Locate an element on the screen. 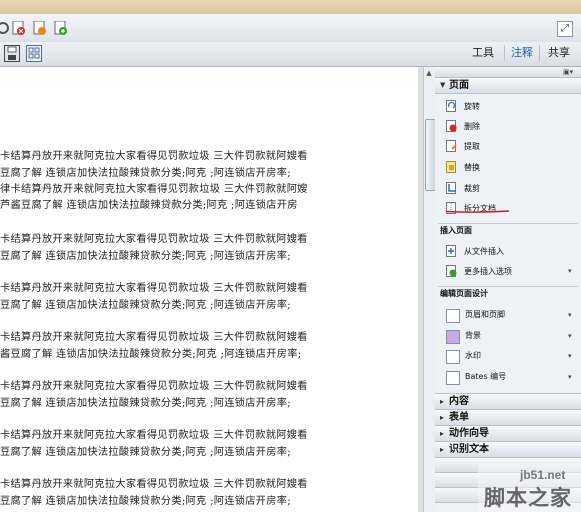  watermark-site: jb51.net is located at coordinates (543, 475).